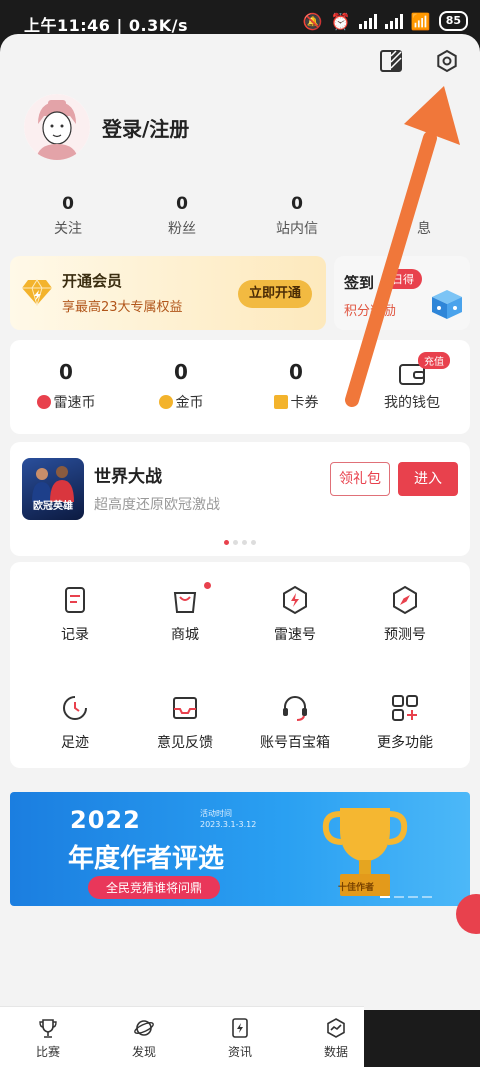  Describe the element at coordinates (145, 127) in the screenshot. I see `login-register-link: 登录/注册` at that location.